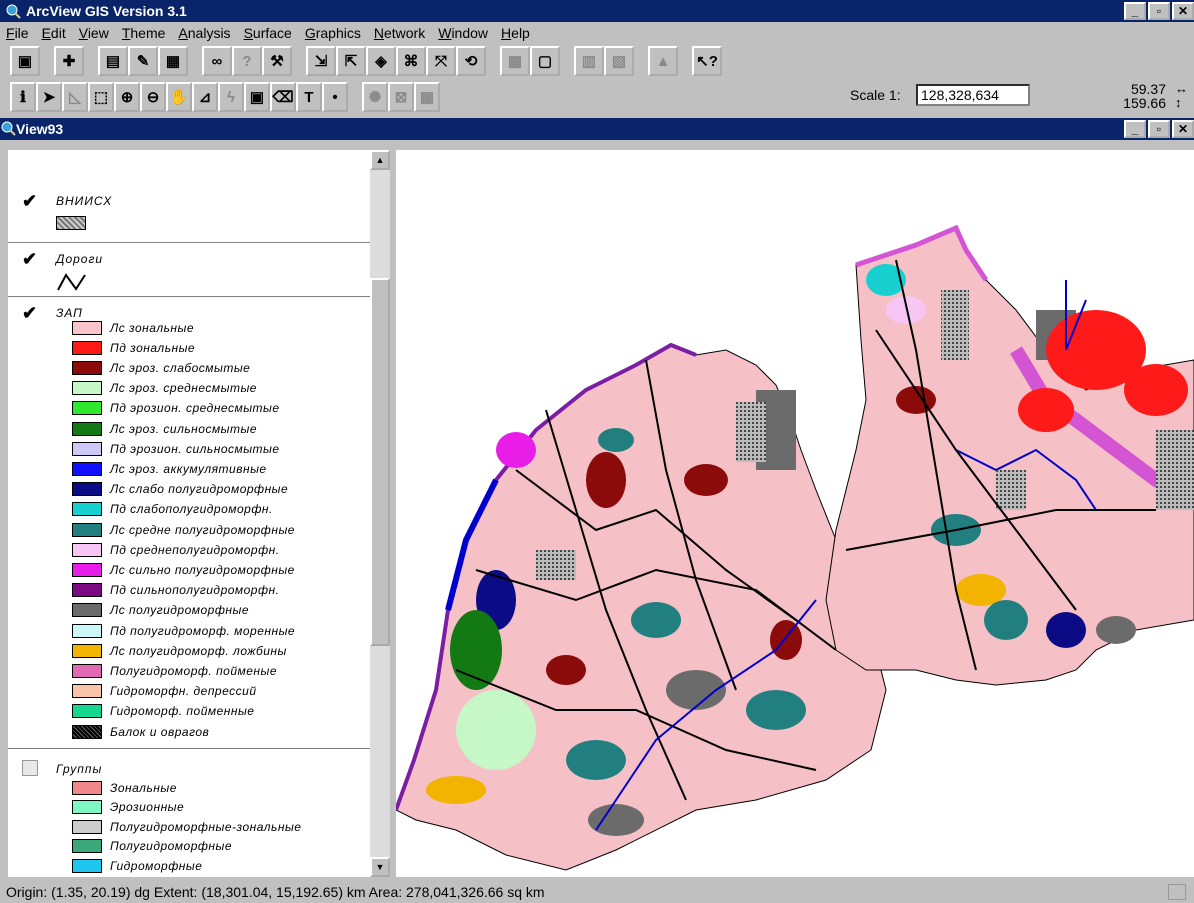 This screenshot has height=903, width=1194. I want to click on chart-properties-button: ▧, so click(619, 61).